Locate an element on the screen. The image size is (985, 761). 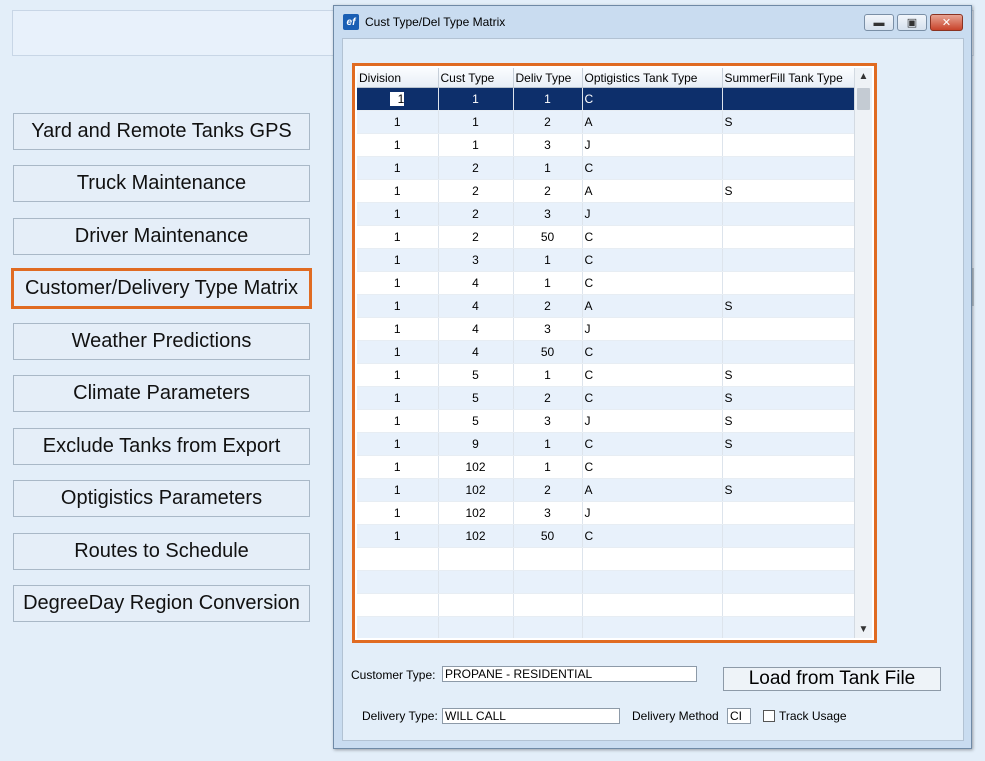
sidebar-button-8: Routes to Schedule is located at coordinates (161, 551).